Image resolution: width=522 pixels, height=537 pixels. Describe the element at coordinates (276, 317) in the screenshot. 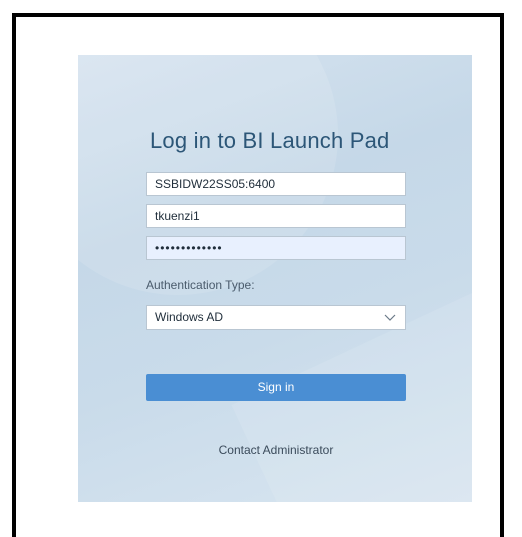

I see `authentication-type-select: Windows AD` at that location.